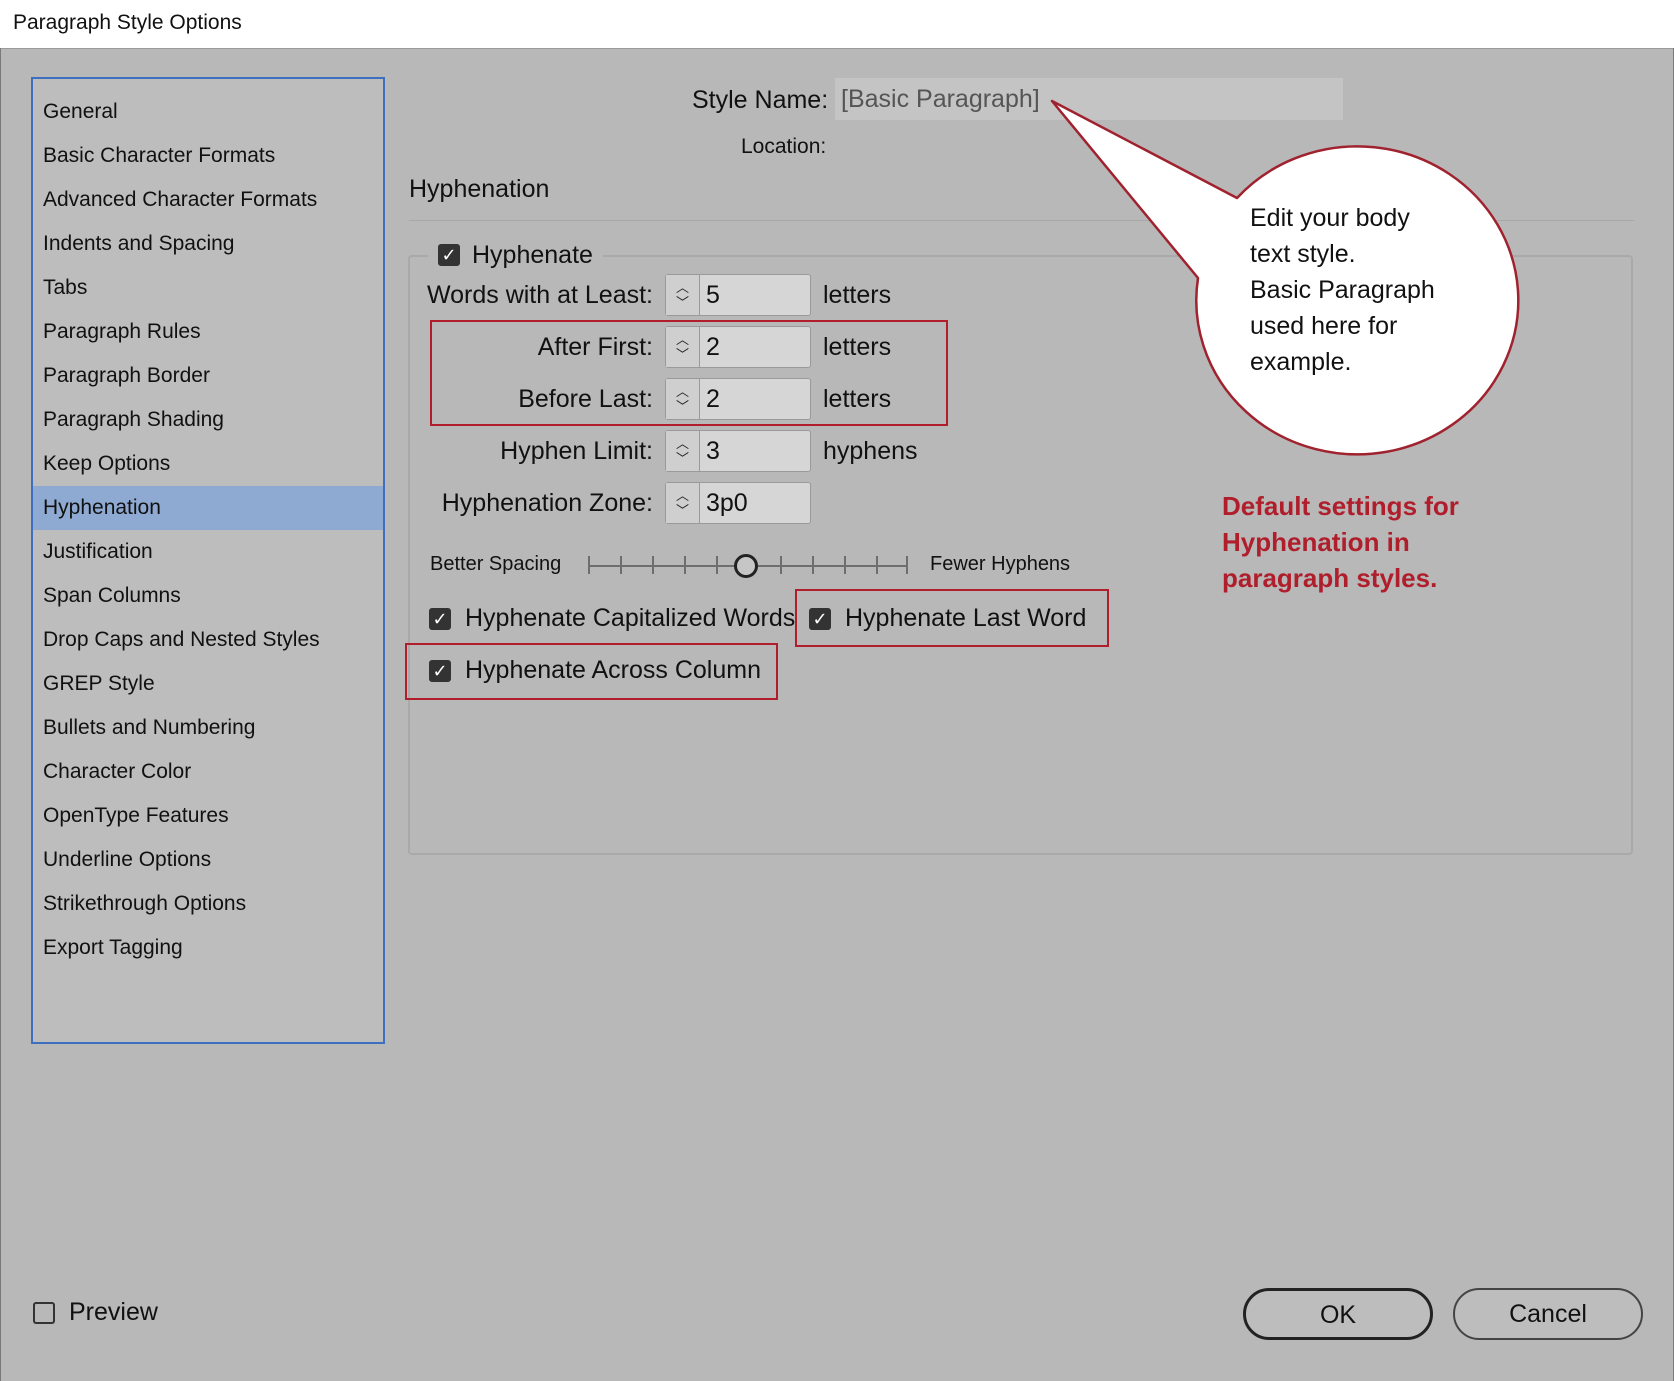  Describe the element at coordinates (113, 1312) in the screenshot. I see `preview-label: Preview` at that location.